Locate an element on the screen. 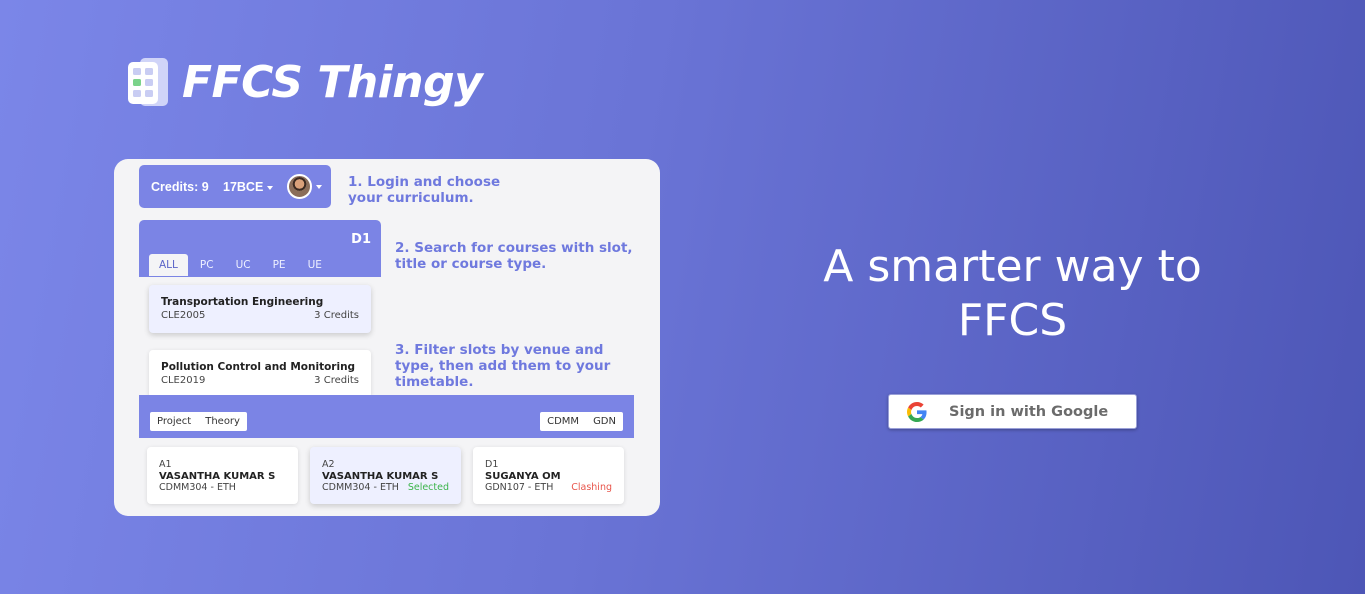 The image size is (1365, 594). status-badge: Selected is located at coordinates (428, 487).